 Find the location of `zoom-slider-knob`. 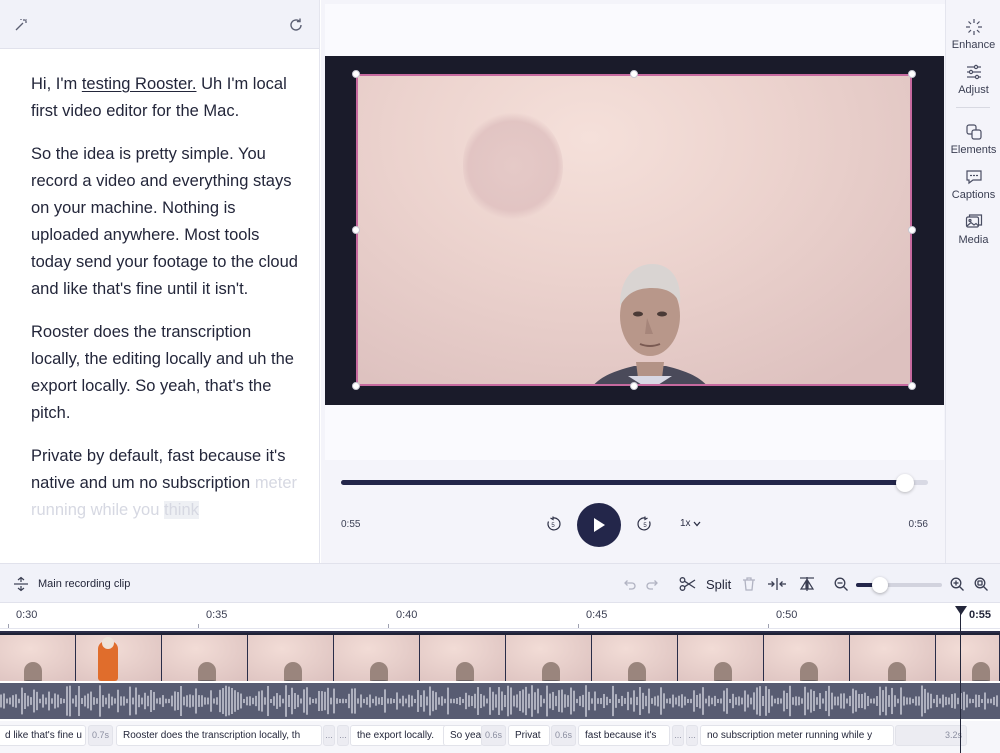

zoom-slider-knob is located at coordinates (880, 585).